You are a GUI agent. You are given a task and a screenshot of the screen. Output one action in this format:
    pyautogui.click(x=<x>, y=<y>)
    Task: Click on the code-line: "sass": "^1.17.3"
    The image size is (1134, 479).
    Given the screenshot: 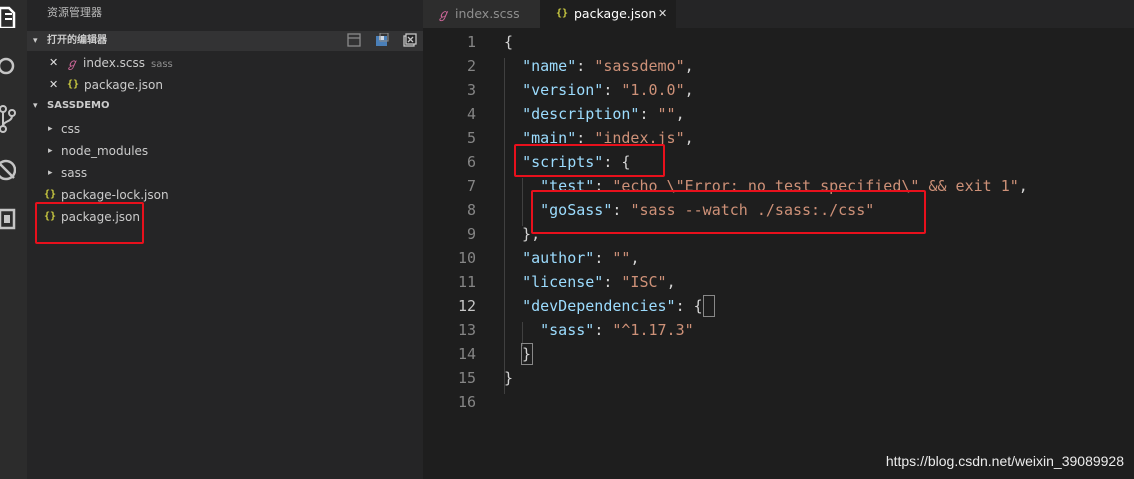 What is the action you would take?
    pyautogui.click(x=599, y=330)
    